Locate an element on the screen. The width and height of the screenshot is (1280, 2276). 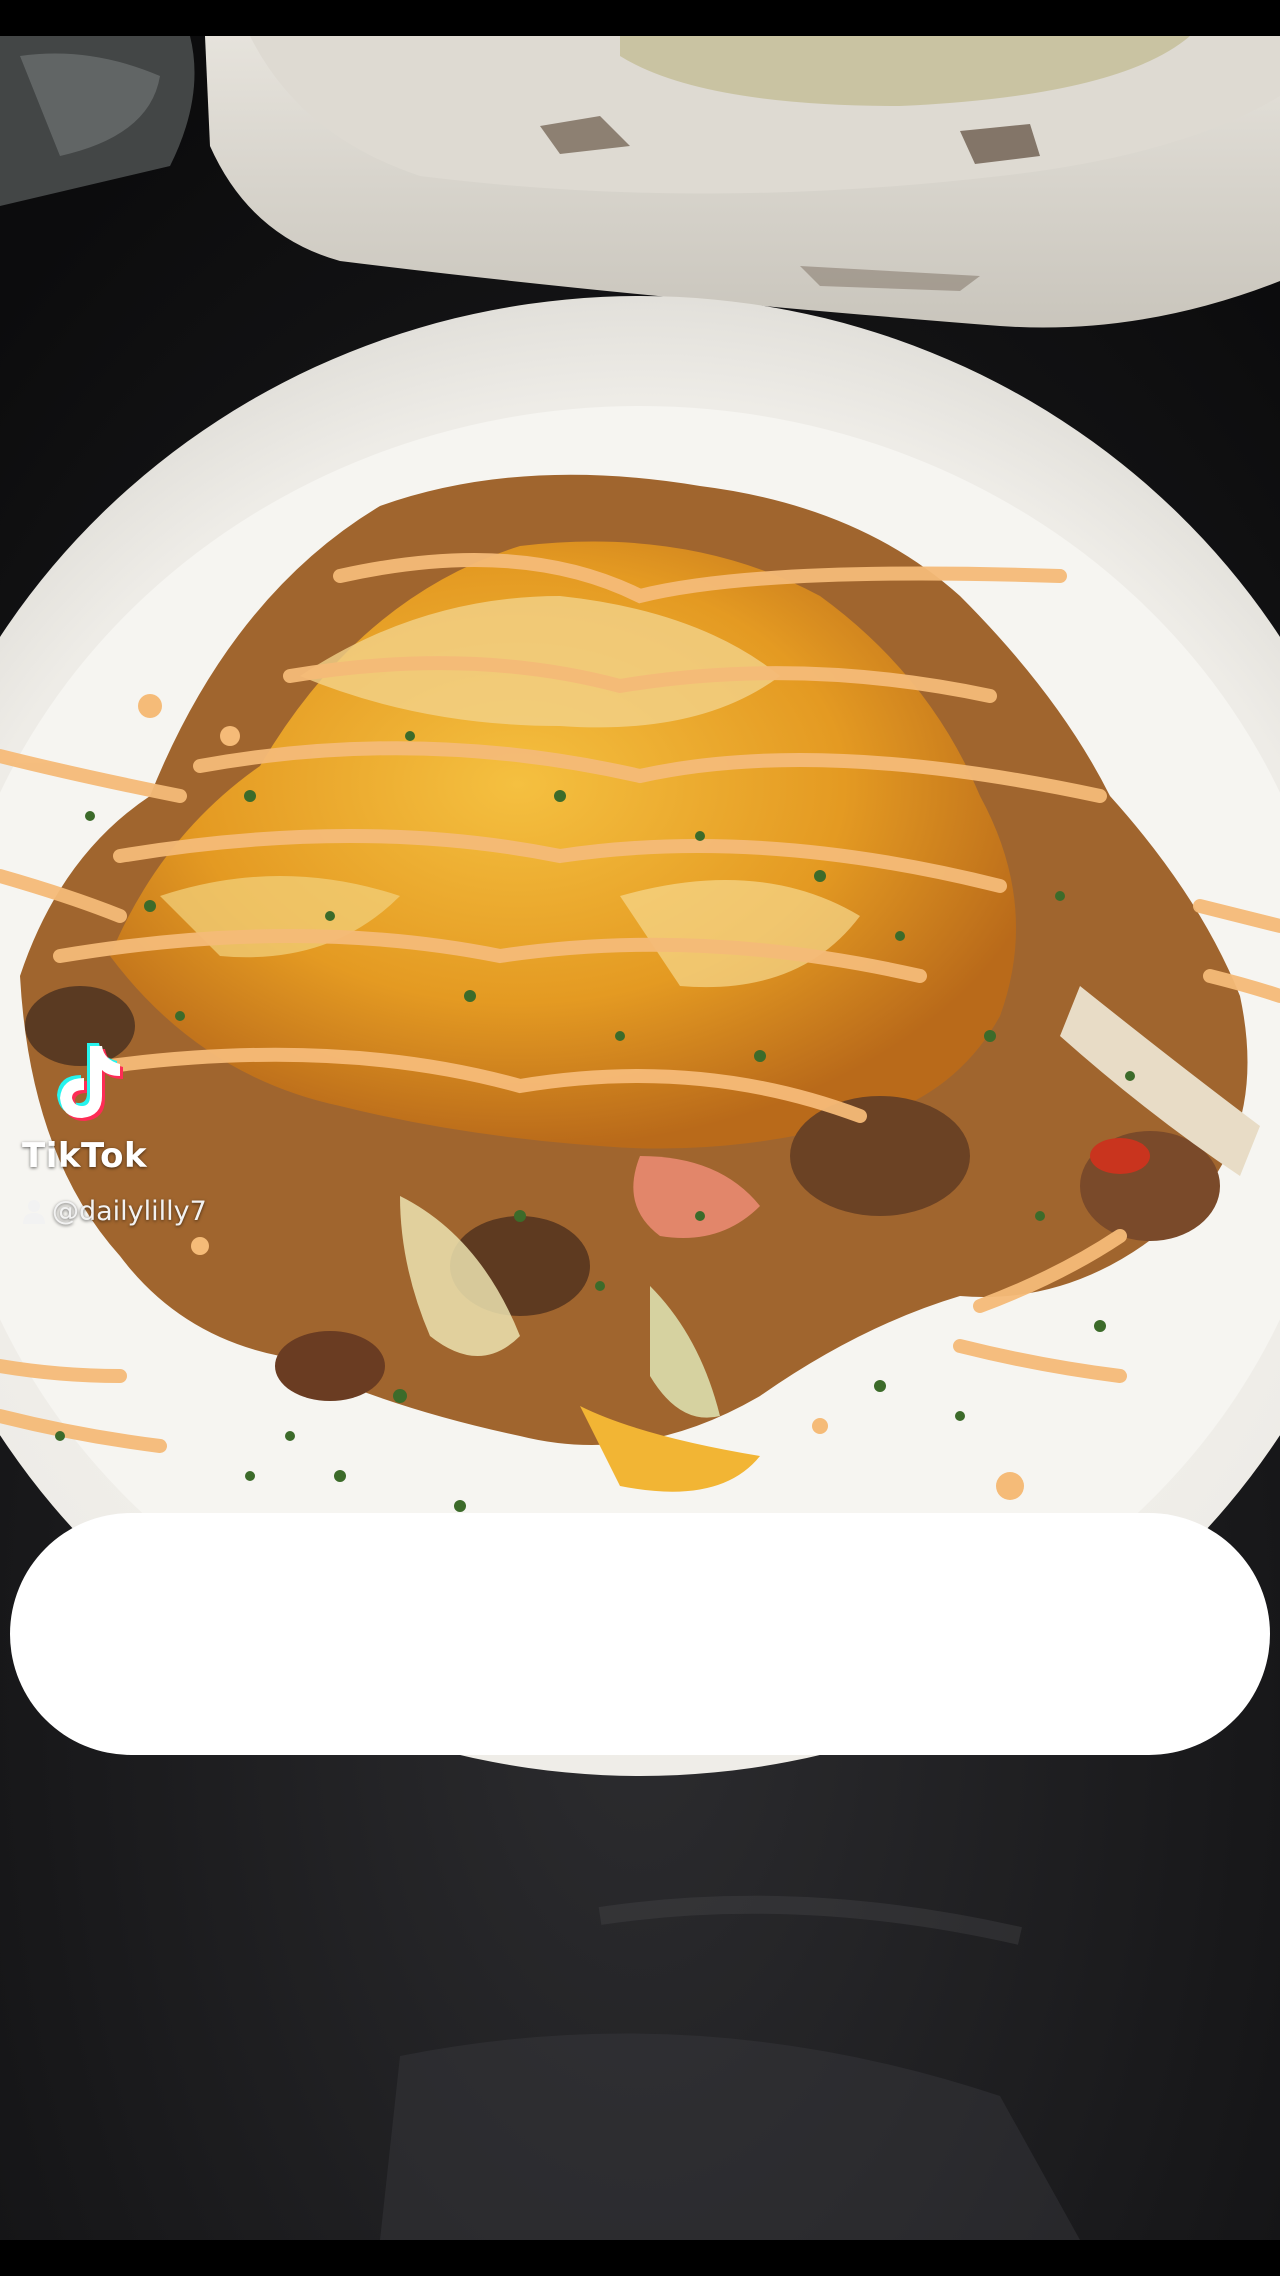
tiktok-note-icon is located at coordinates (90, 1082).